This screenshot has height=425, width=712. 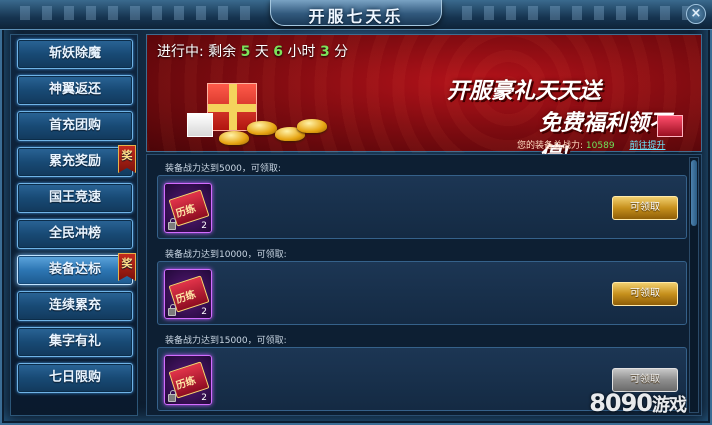 I want to click on reward-requirement: 装备战力达到5000，可领取:, so click(x=223, y=169).